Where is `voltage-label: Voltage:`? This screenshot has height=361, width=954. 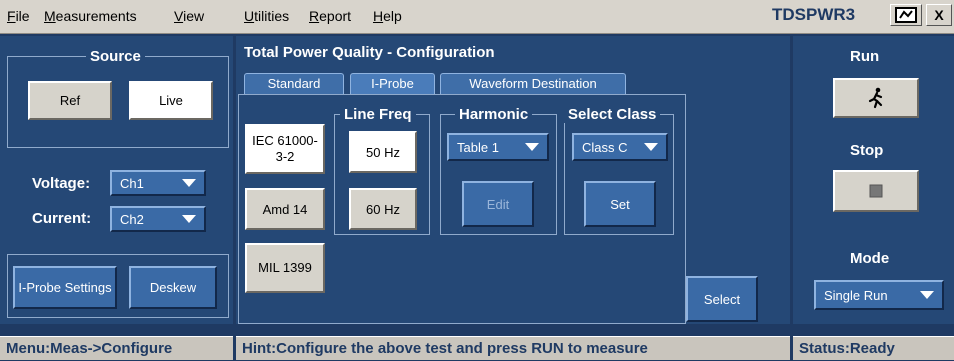
voltage-label: Voltage: is located at coordinates (61, 183).